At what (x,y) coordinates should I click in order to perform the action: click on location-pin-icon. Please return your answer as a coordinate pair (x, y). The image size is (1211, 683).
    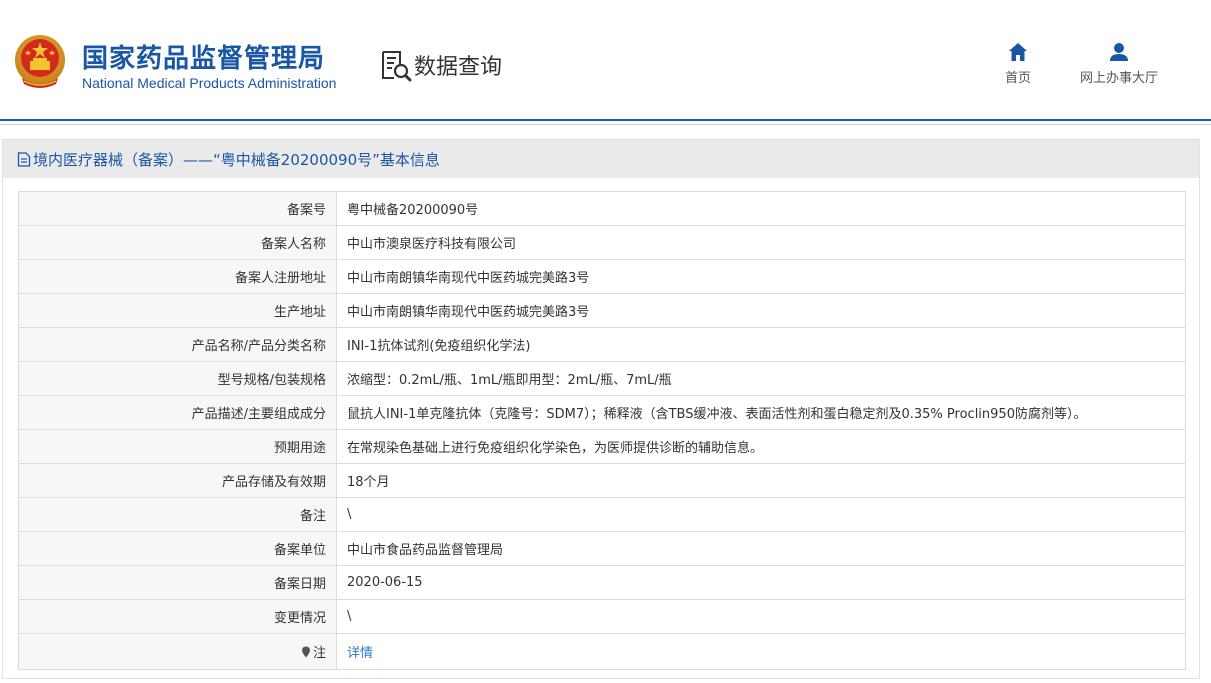
    Looking at the image, I should click on (305, 652).